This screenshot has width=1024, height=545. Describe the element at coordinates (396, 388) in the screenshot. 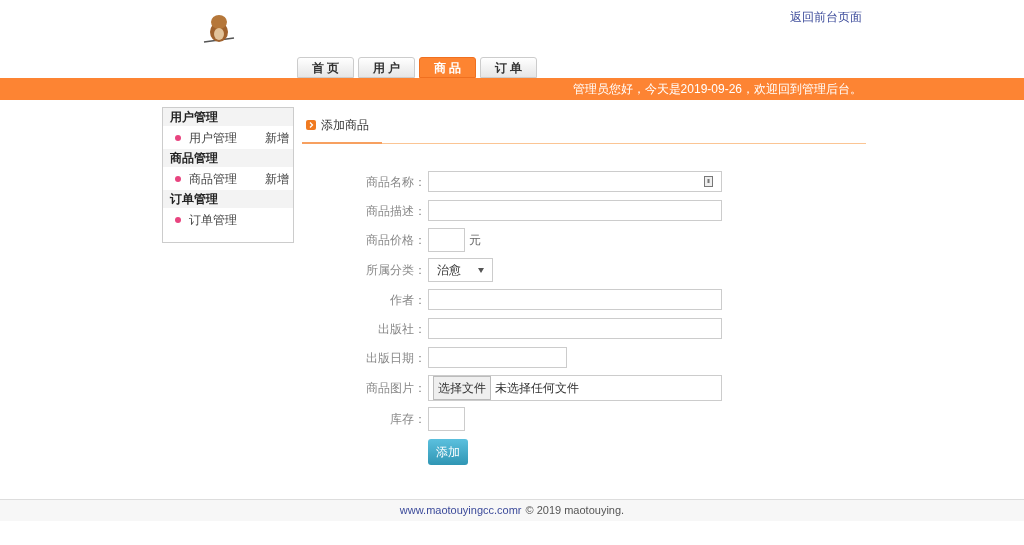

I see `field-label: 商品图片：` at that location.